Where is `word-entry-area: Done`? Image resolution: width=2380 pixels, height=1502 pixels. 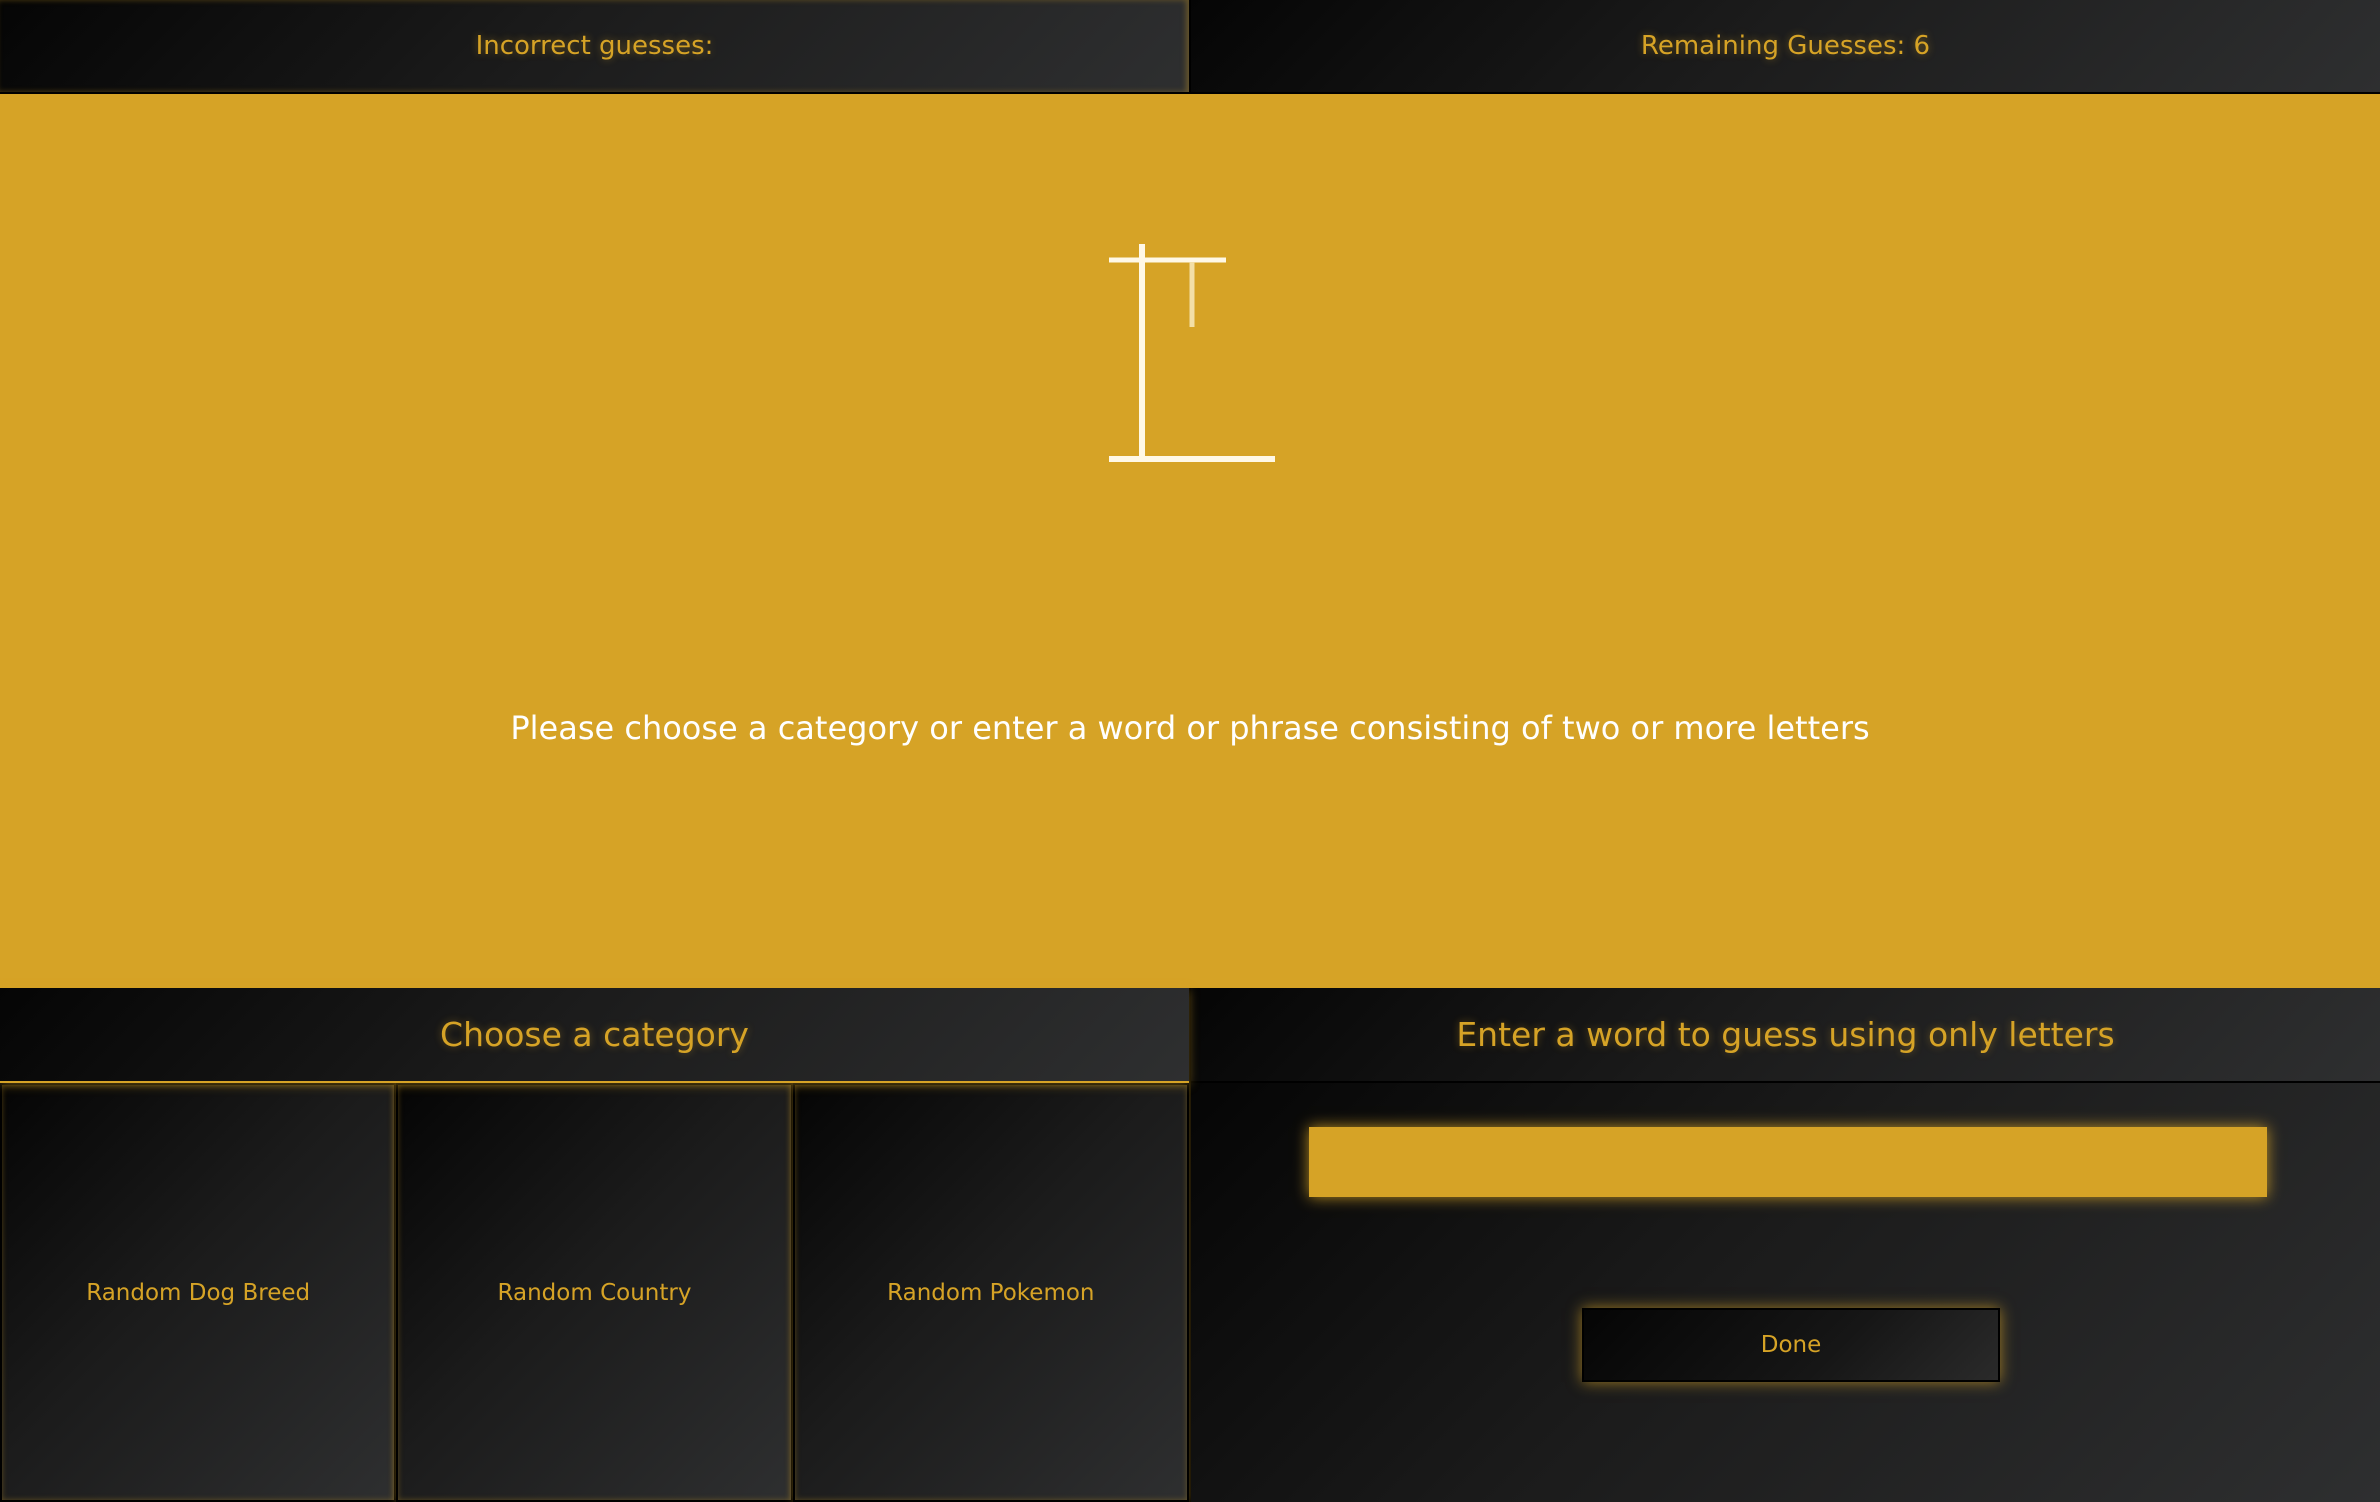 word-entry-area: Done is located at coordinates (1785, 1292).